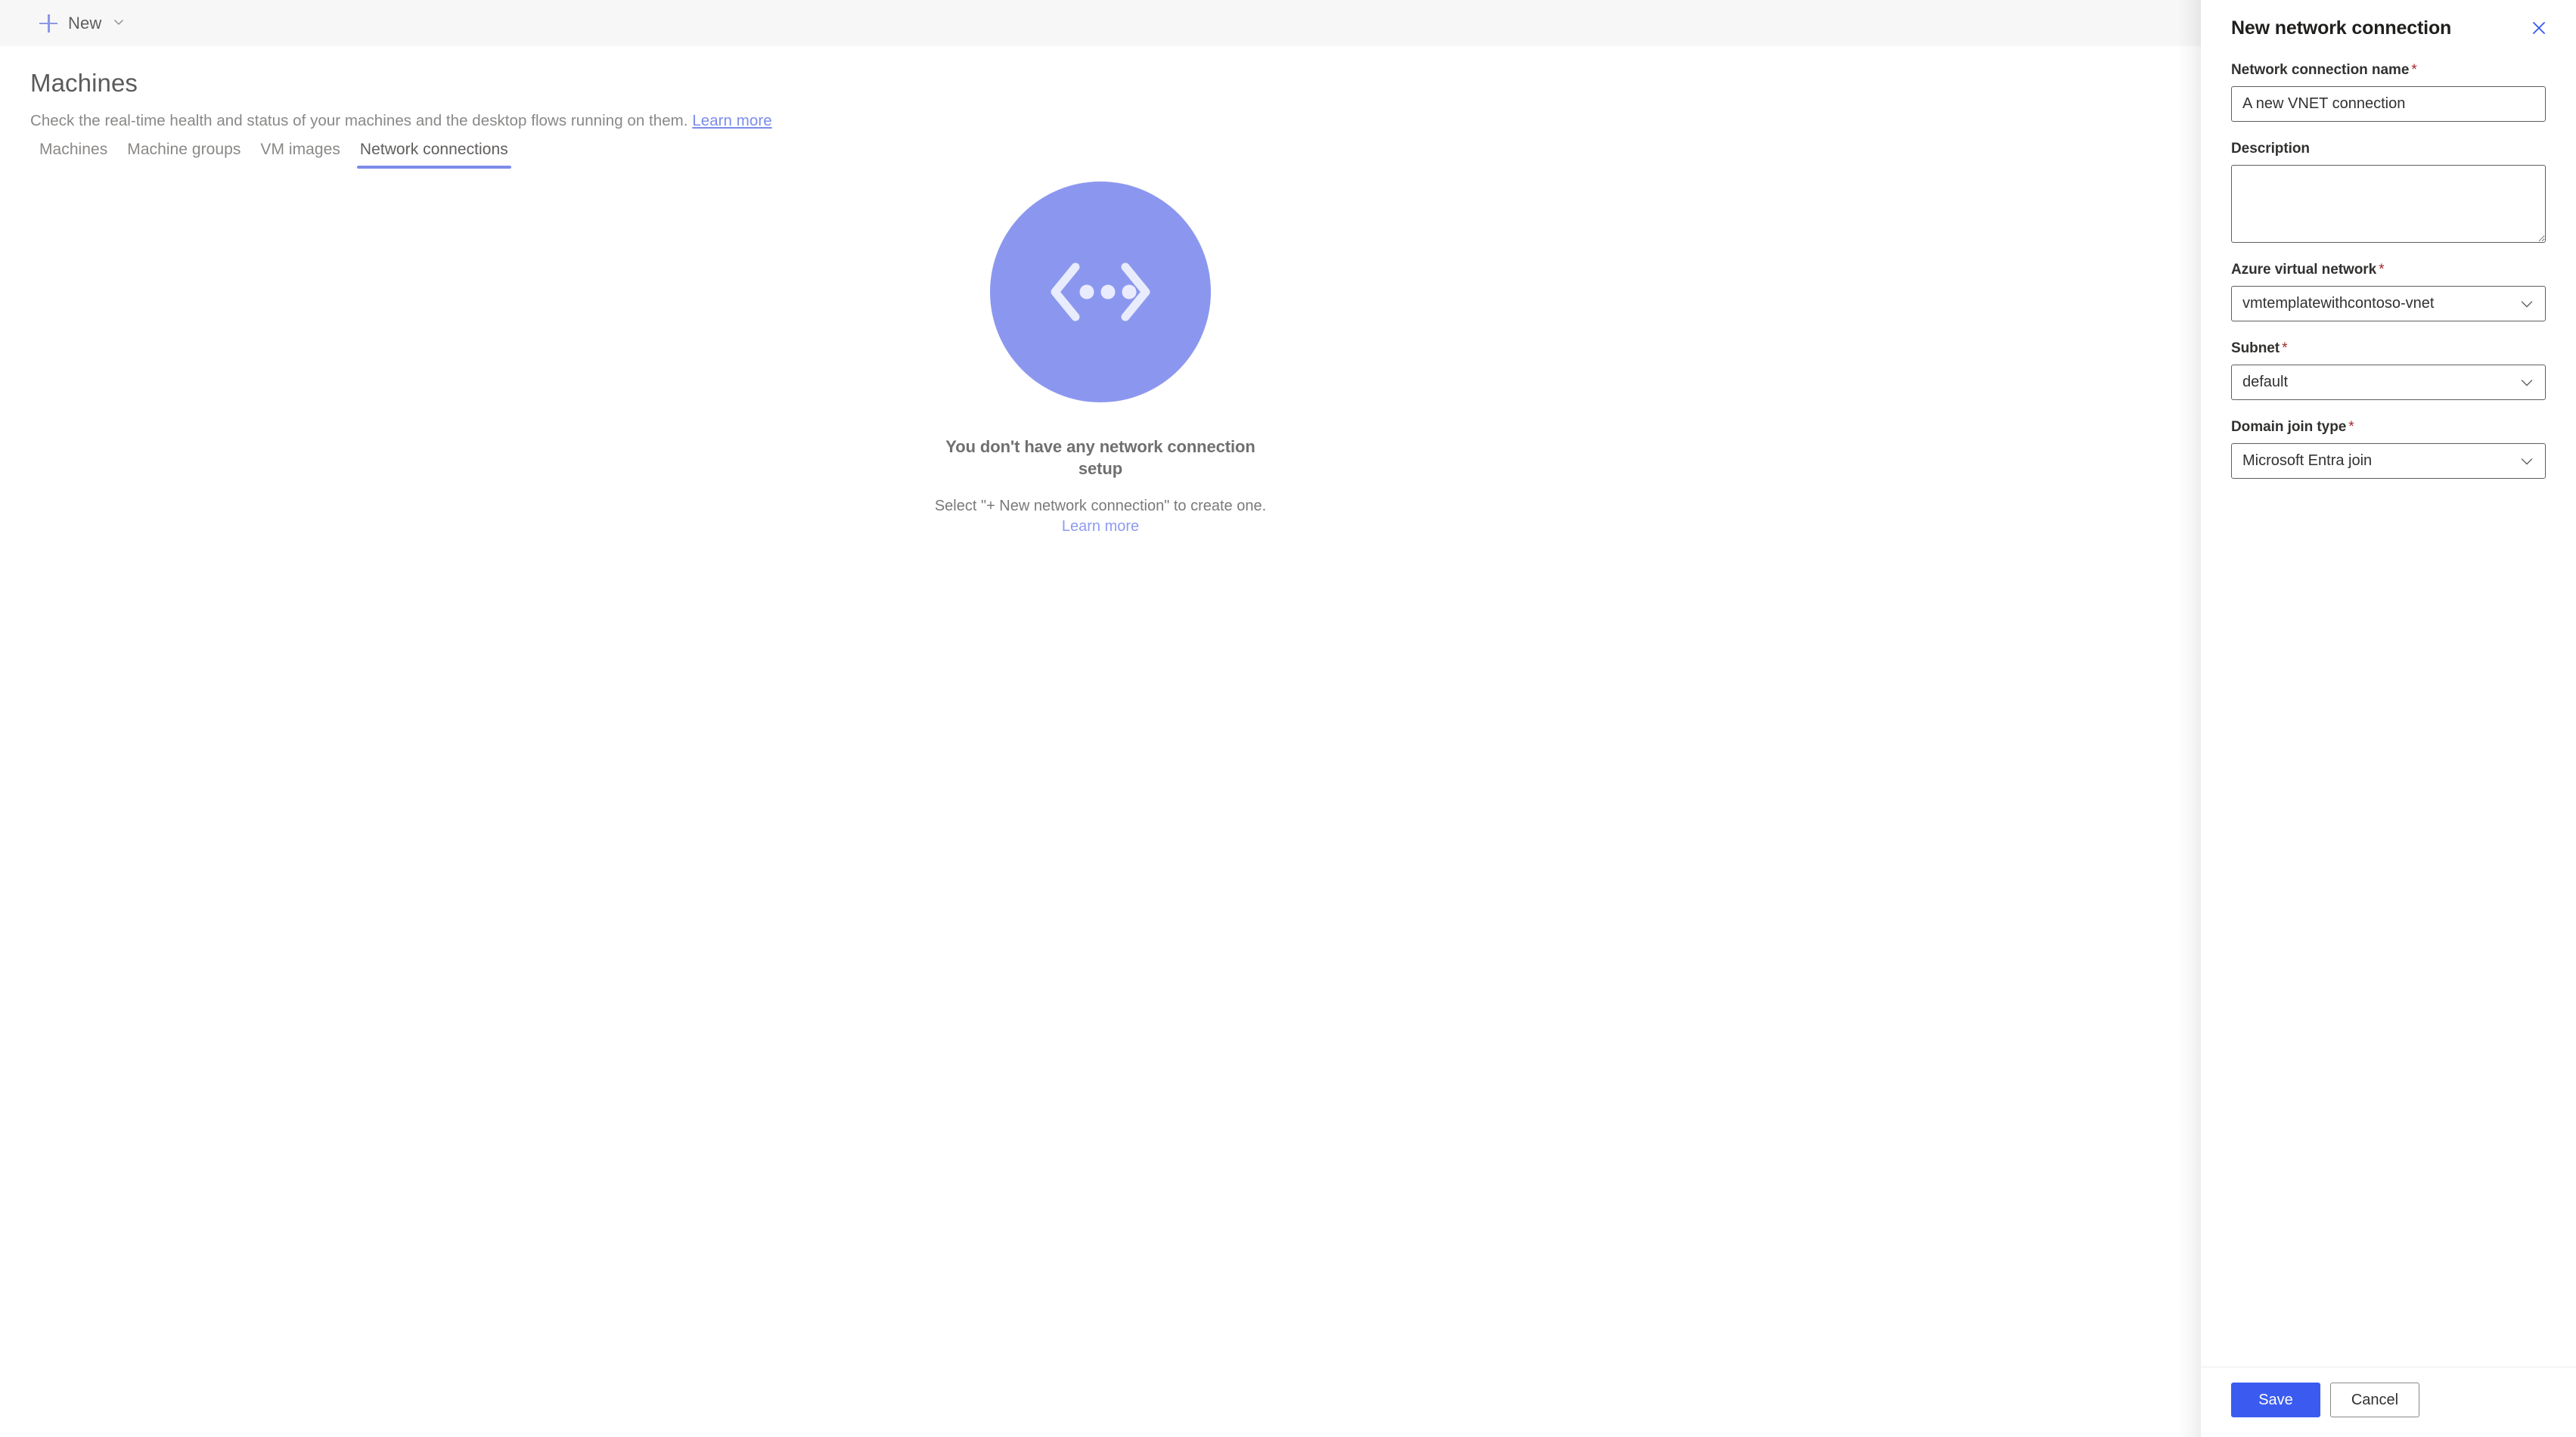  I want to click on command-bar: New, so click(1100, 23).